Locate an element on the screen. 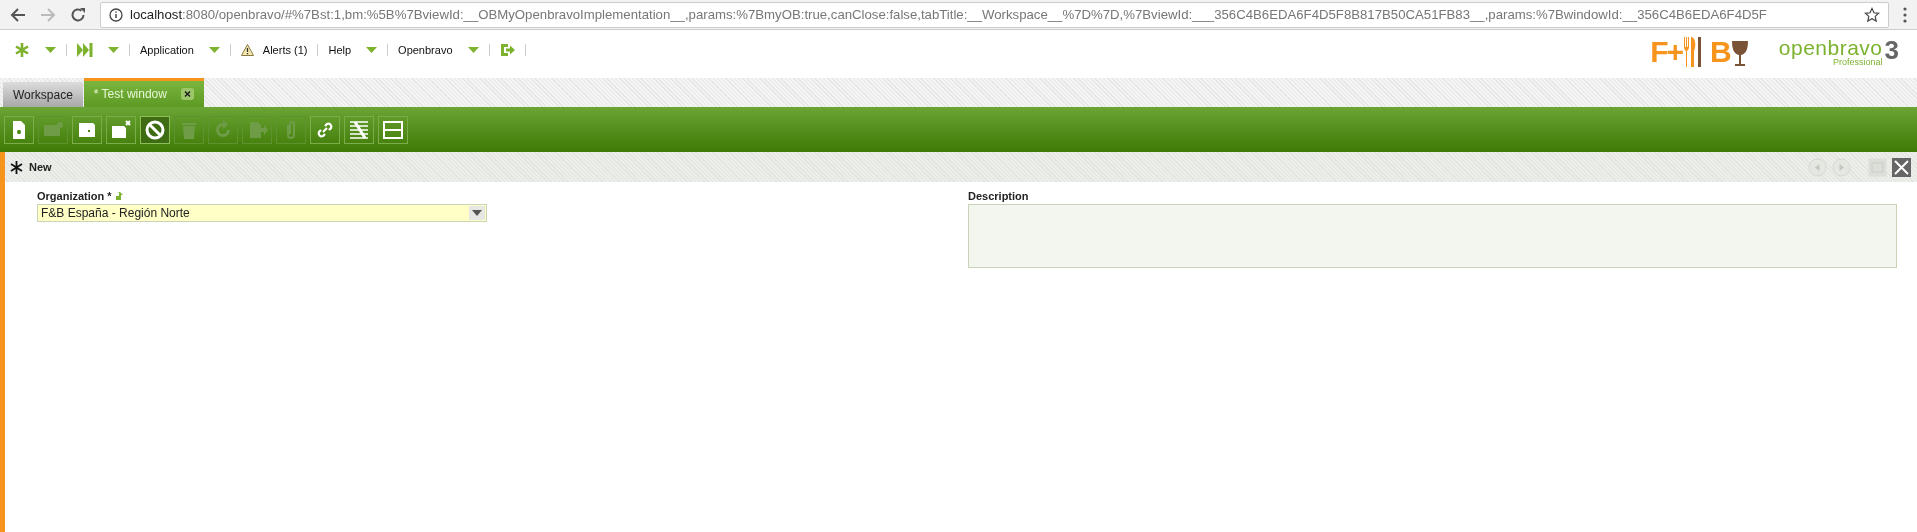 The image size is (1917, 532). forward-icon is located at coordinates (48, 14).